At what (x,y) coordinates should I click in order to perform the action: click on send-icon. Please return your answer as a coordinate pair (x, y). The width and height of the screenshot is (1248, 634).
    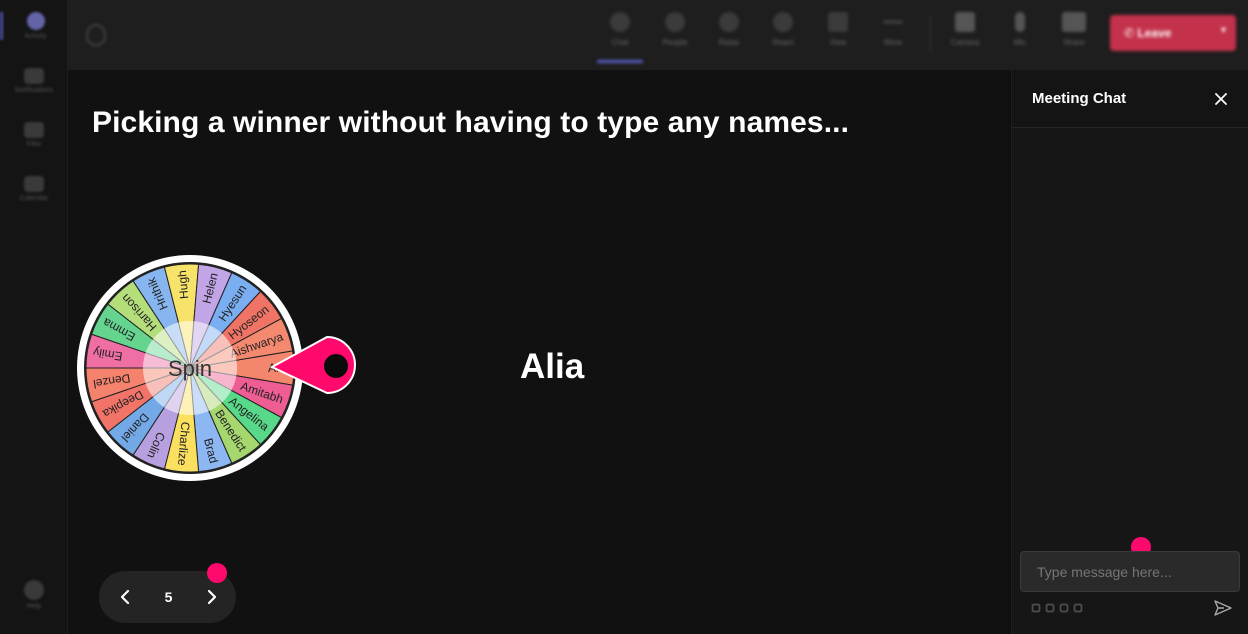
    Looking at the image, I should click on (1223, 608).